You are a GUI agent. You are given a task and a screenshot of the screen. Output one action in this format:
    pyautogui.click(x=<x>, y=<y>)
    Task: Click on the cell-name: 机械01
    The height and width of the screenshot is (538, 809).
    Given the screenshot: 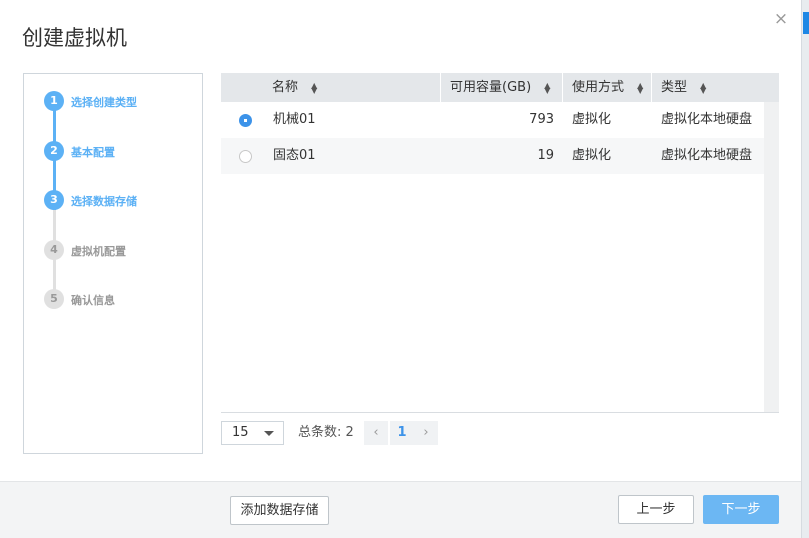 What is the action you would take?
    pyautogui.click(x=294, y=119)
    